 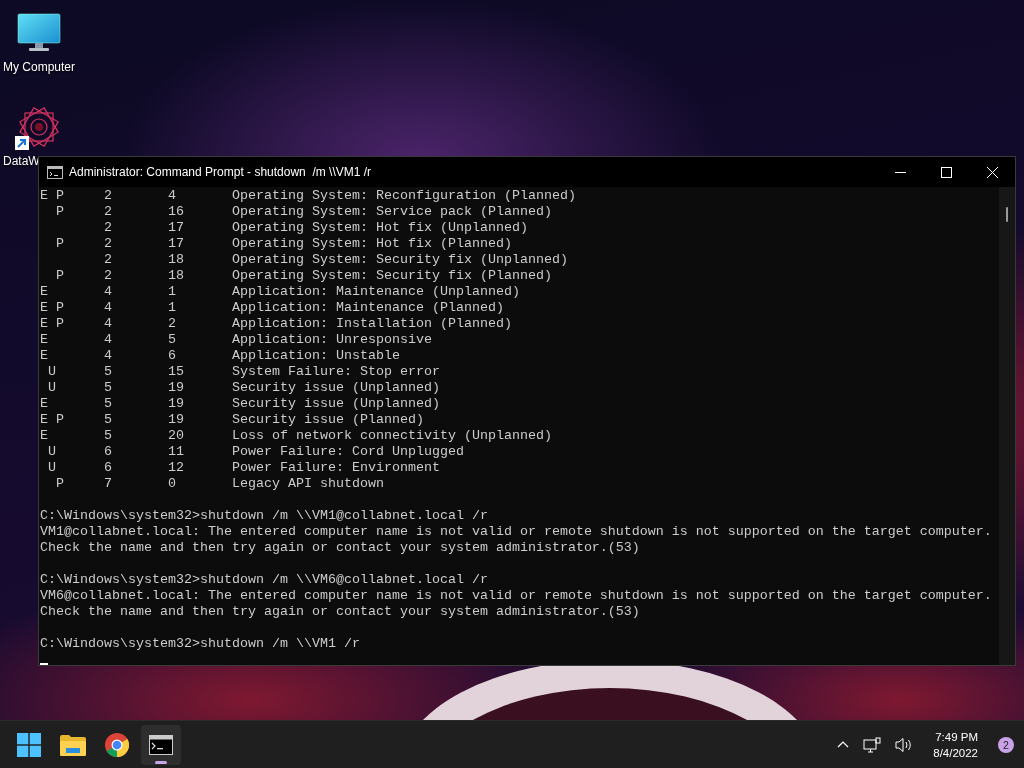 I want to click on console-line: U 6 12 Power Failure: Environment, so click(x=244, y=468).